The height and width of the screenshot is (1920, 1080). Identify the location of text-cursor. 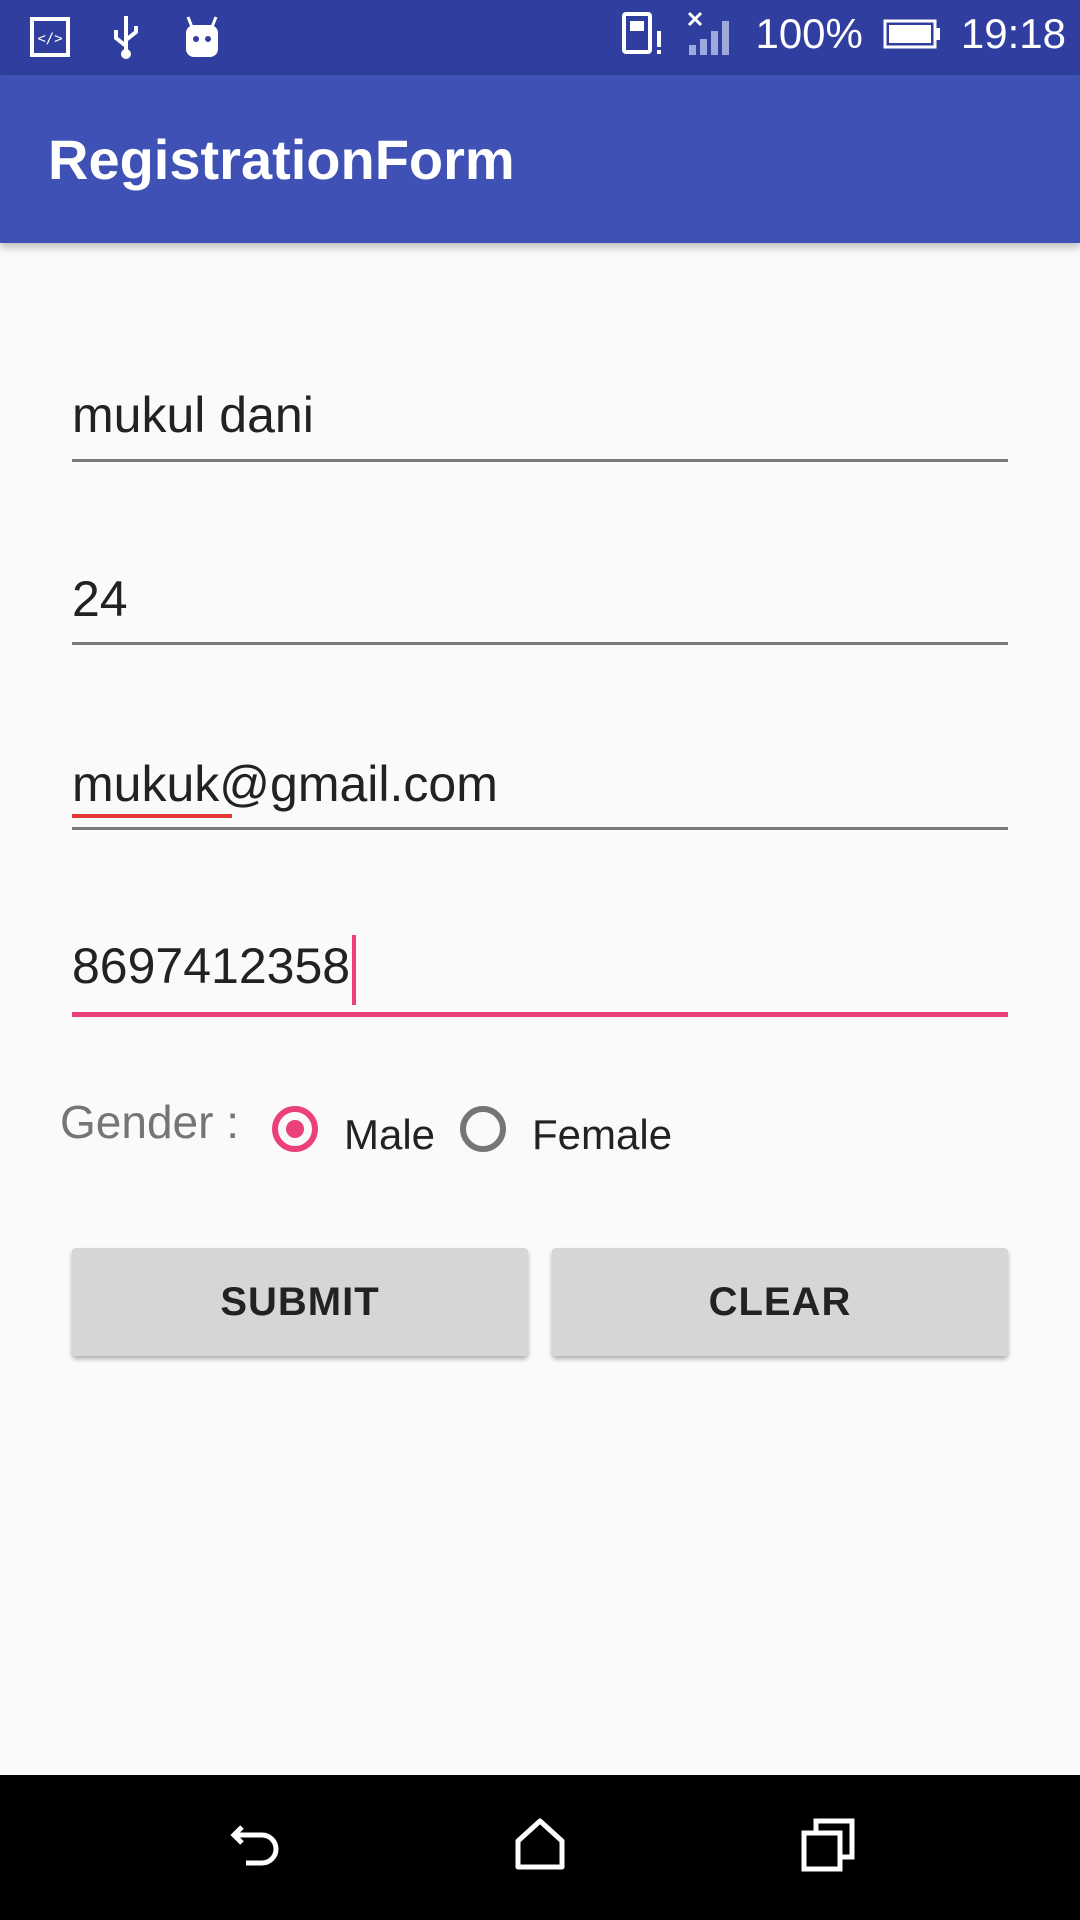
(354, 970).